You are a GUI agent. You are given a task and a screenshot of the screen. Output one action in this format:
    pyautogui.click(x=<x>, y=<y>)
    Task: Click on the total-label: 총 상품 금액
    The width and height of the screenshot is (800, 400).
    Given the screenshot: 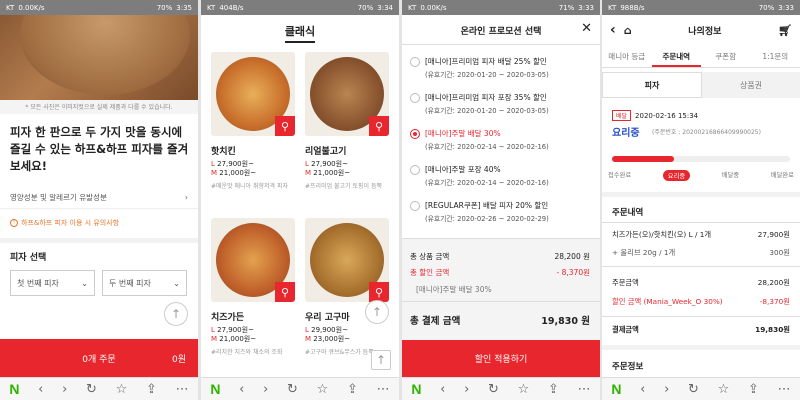 What is the action you would take?
    pyautogui.click(x=430, y=256)
    